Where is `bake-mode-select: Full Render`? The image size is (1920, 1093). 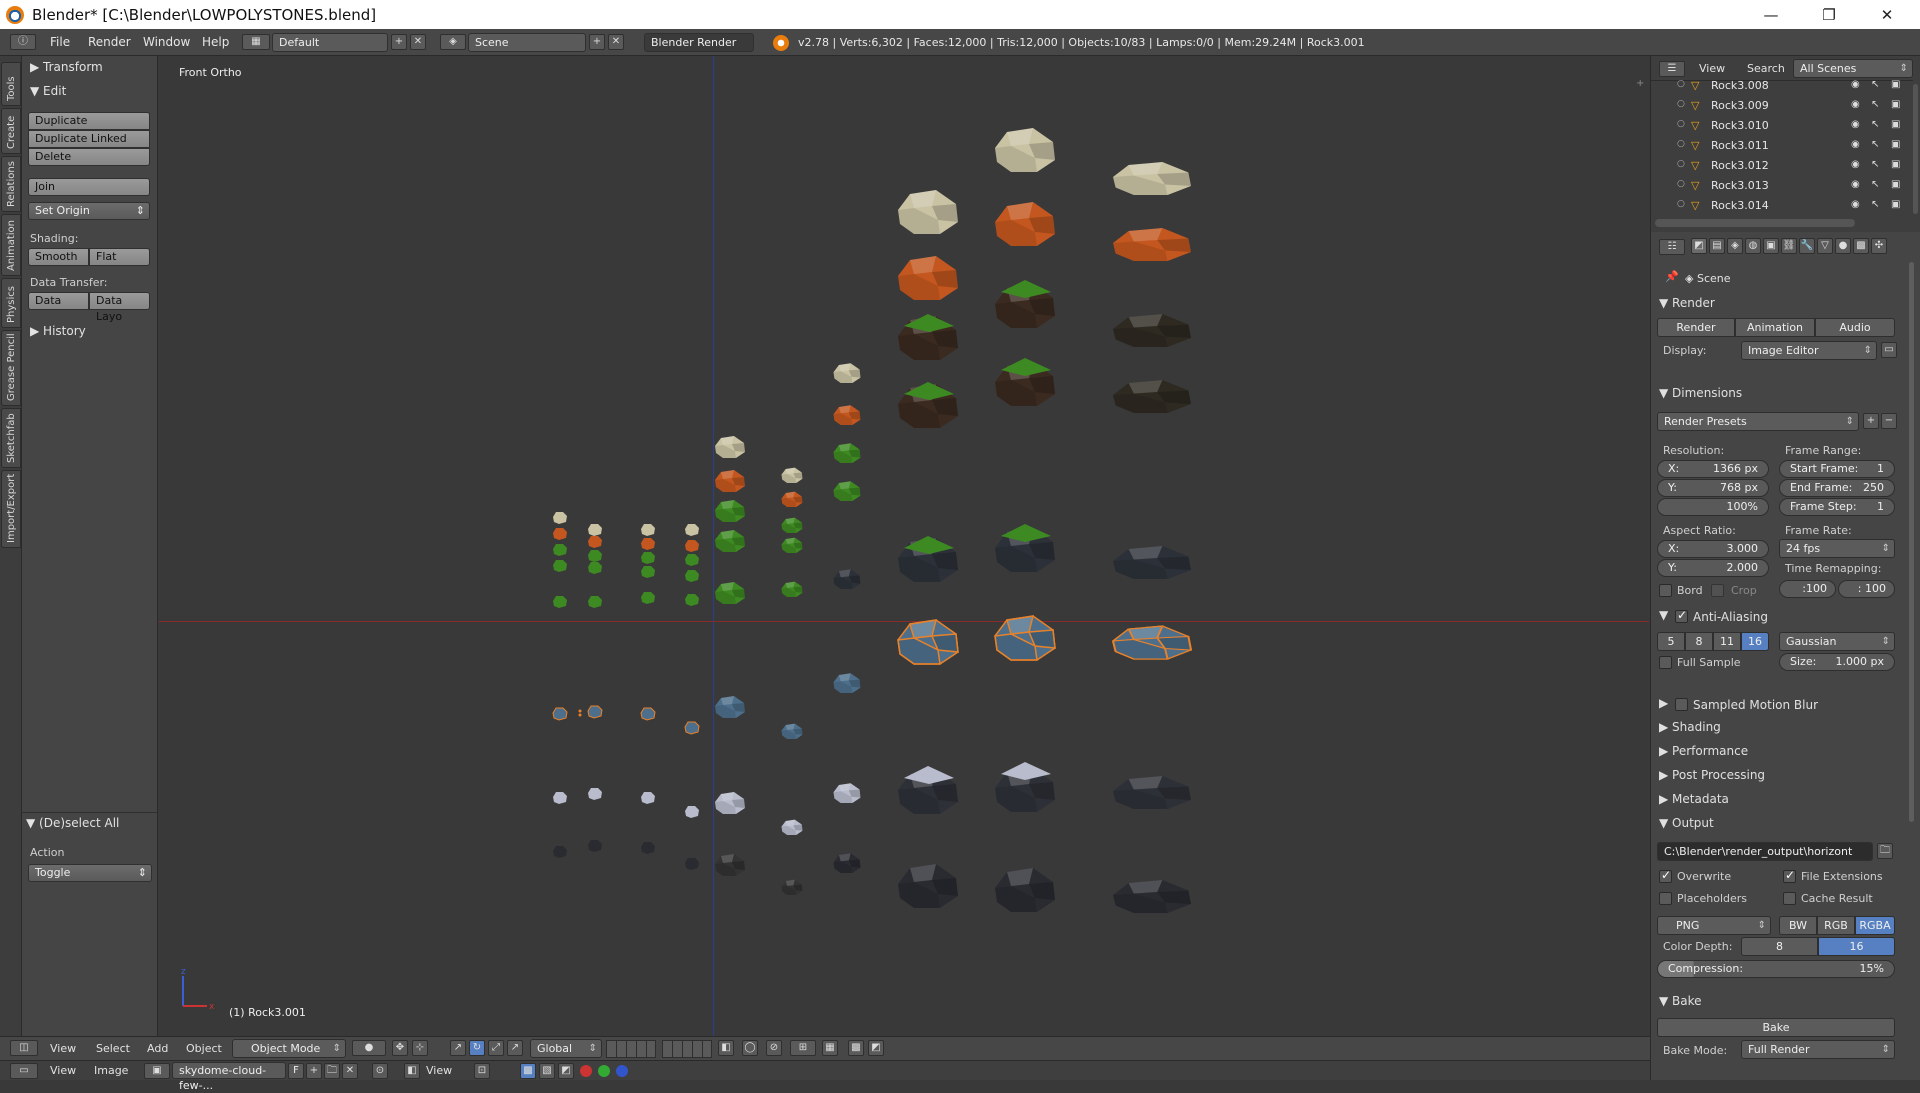 bake-mode-select: Full Render is located at coordinates (1818, 1049).